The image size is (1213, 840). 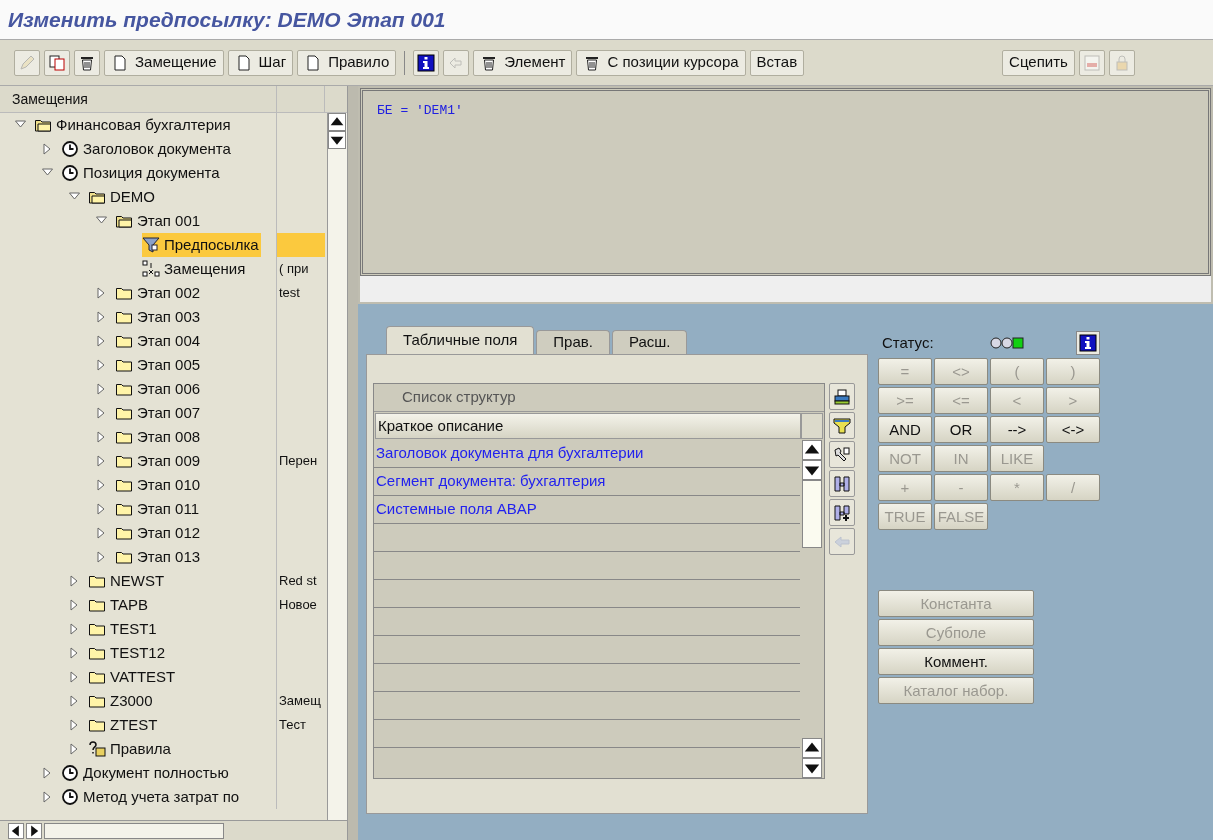 I want to click on tree-item: ZTEST, so click(x=124, y=725).